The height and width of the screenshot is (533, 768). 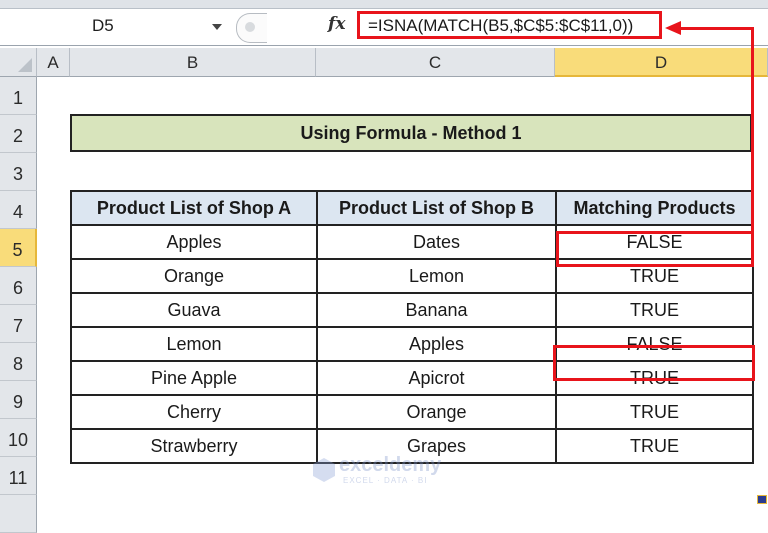 What do you see at coordinates (18, 476) in the screenshot?
I see `row-header-11: 11` at bounding box center [18, 476].